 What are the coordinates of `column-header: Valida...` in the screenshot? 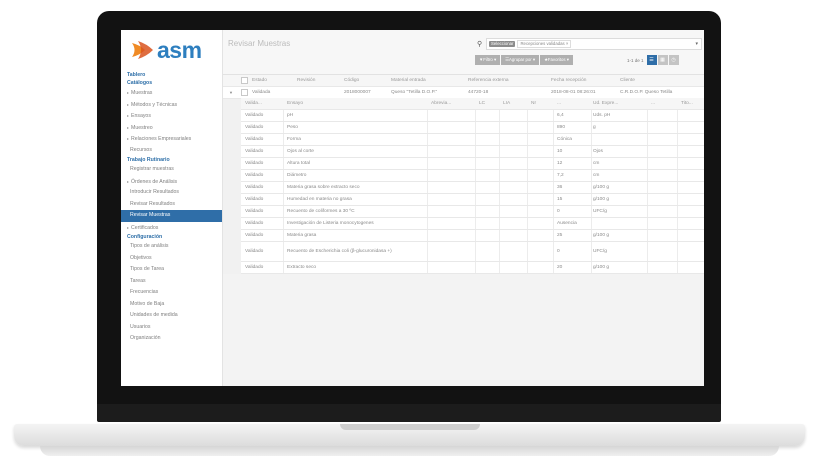 It's located at (264, 103).